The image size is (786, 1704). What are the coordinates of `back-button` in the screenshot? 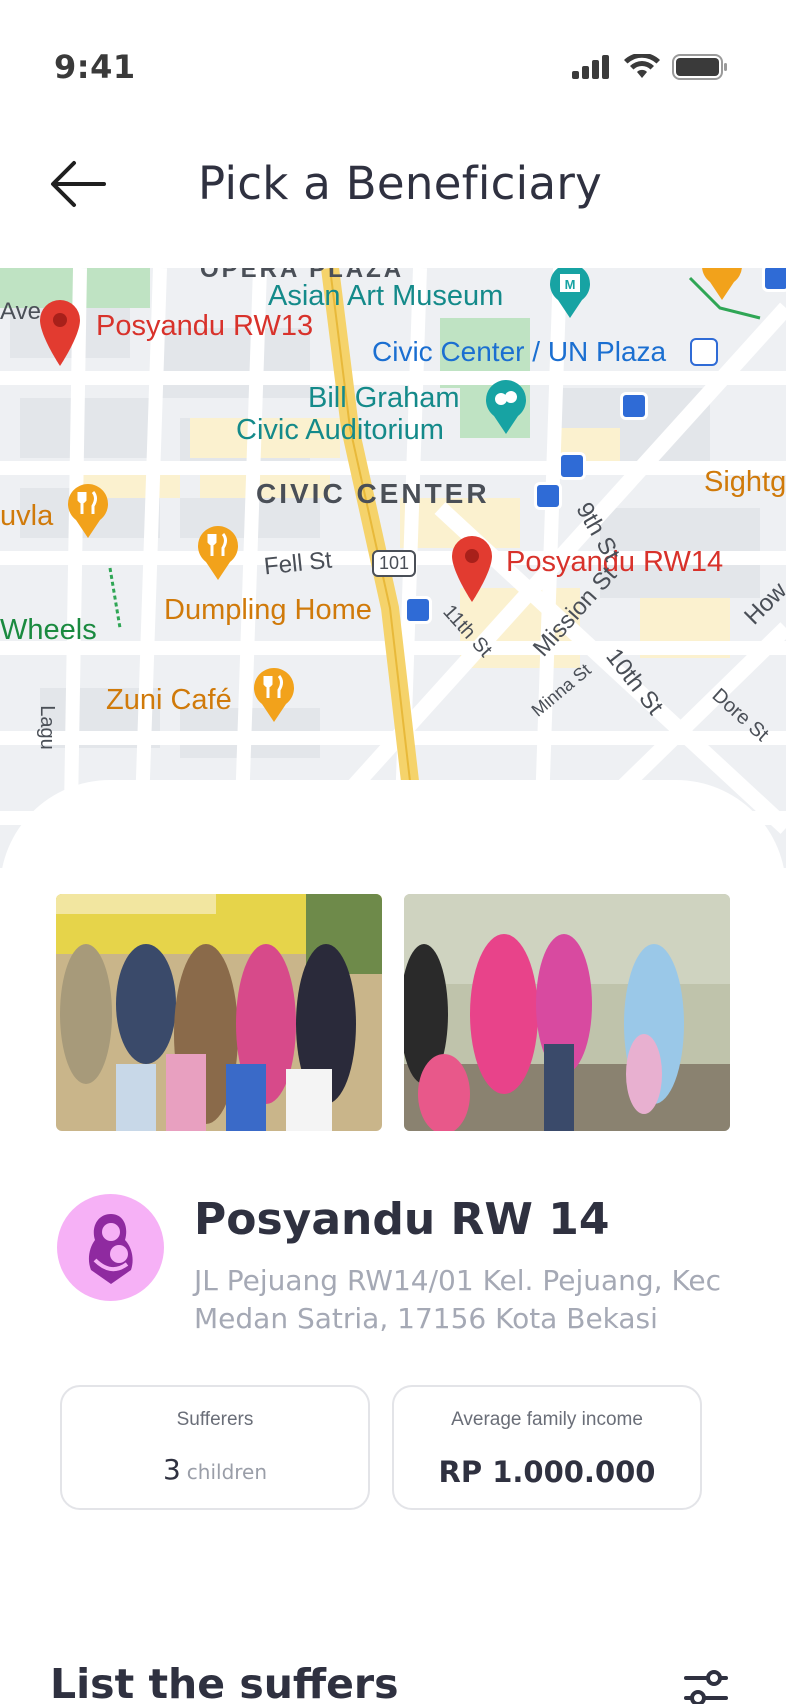 It's located at (78, 184).